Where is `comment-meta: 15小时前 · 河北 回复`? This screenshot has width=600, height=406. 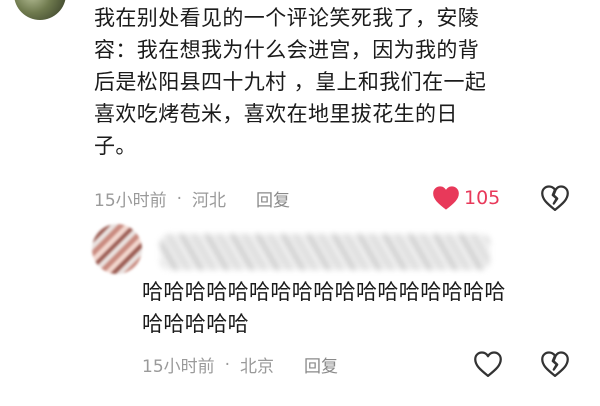 comment-meta: 15小时前 · 河北 回复 is located at coordinates (192, 199).